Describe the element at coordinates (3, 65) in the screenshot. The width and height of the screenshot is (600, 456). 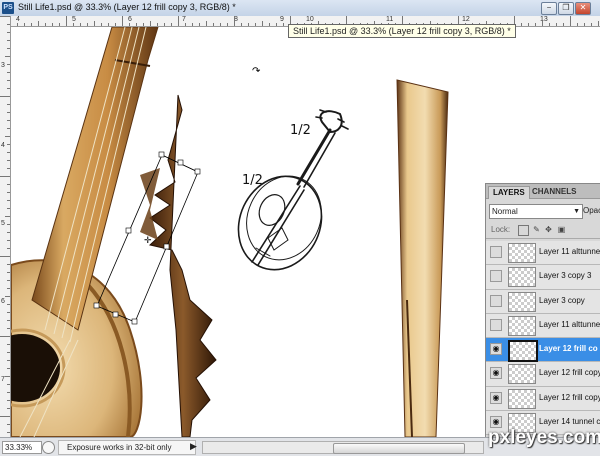
I see `ruler-label: 3` at that location.